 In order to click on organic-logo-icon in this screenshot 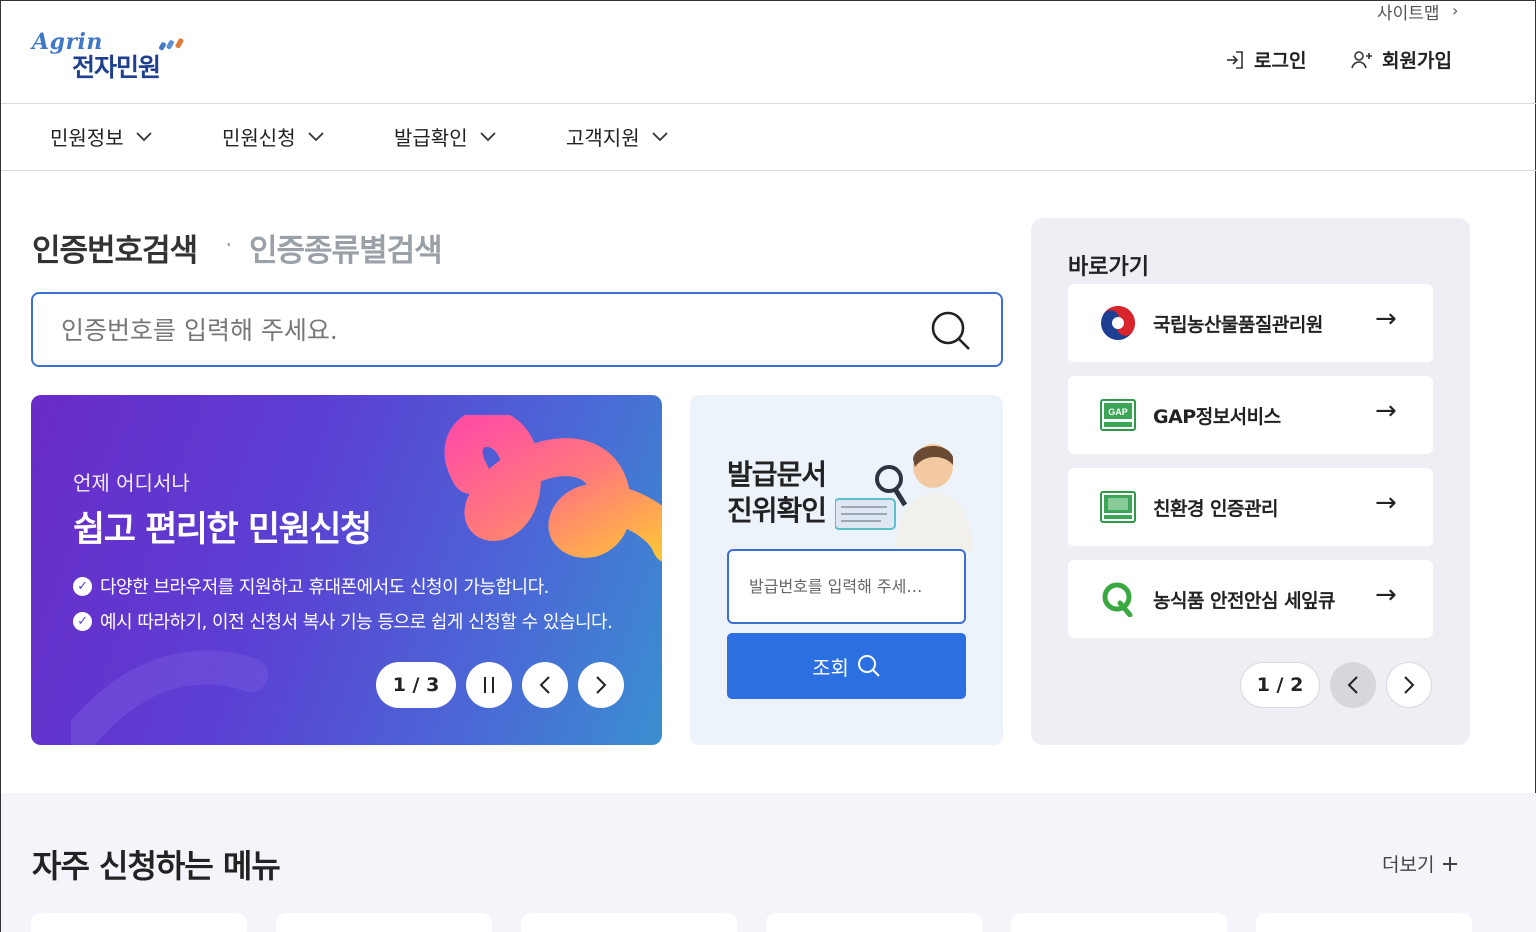, I will do `click(1118, 507)`.